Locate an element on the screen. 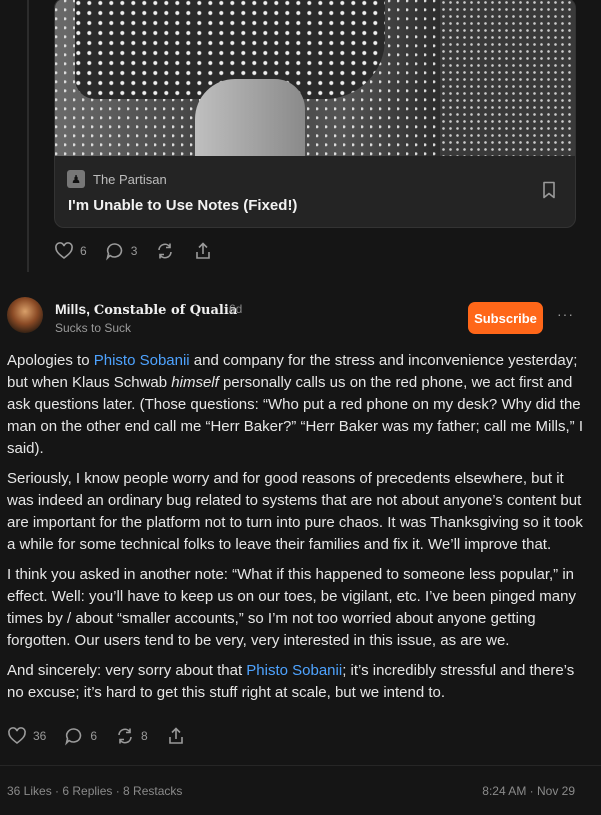 This screenshot has width=601, height=815. card-title: I'm Unable to Use Notes (Fixed!) is located at coordinates (182, 205).